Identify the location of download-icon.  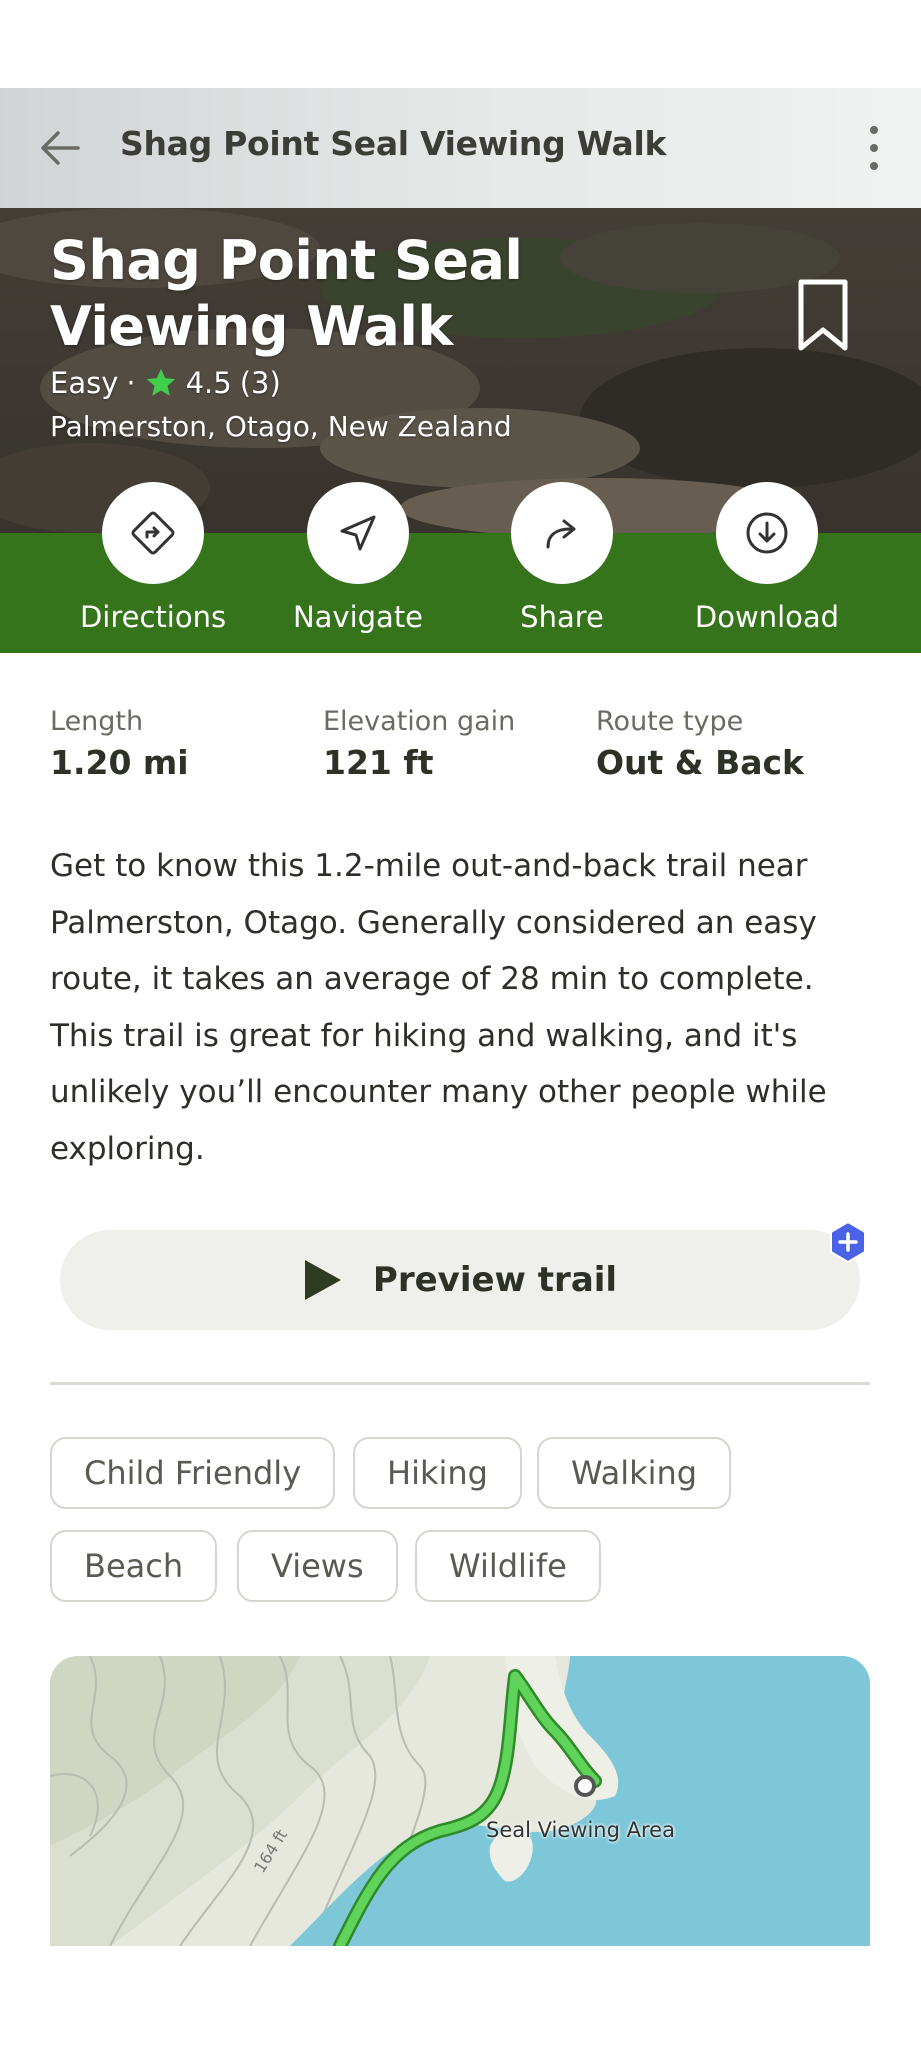
(767, 533).